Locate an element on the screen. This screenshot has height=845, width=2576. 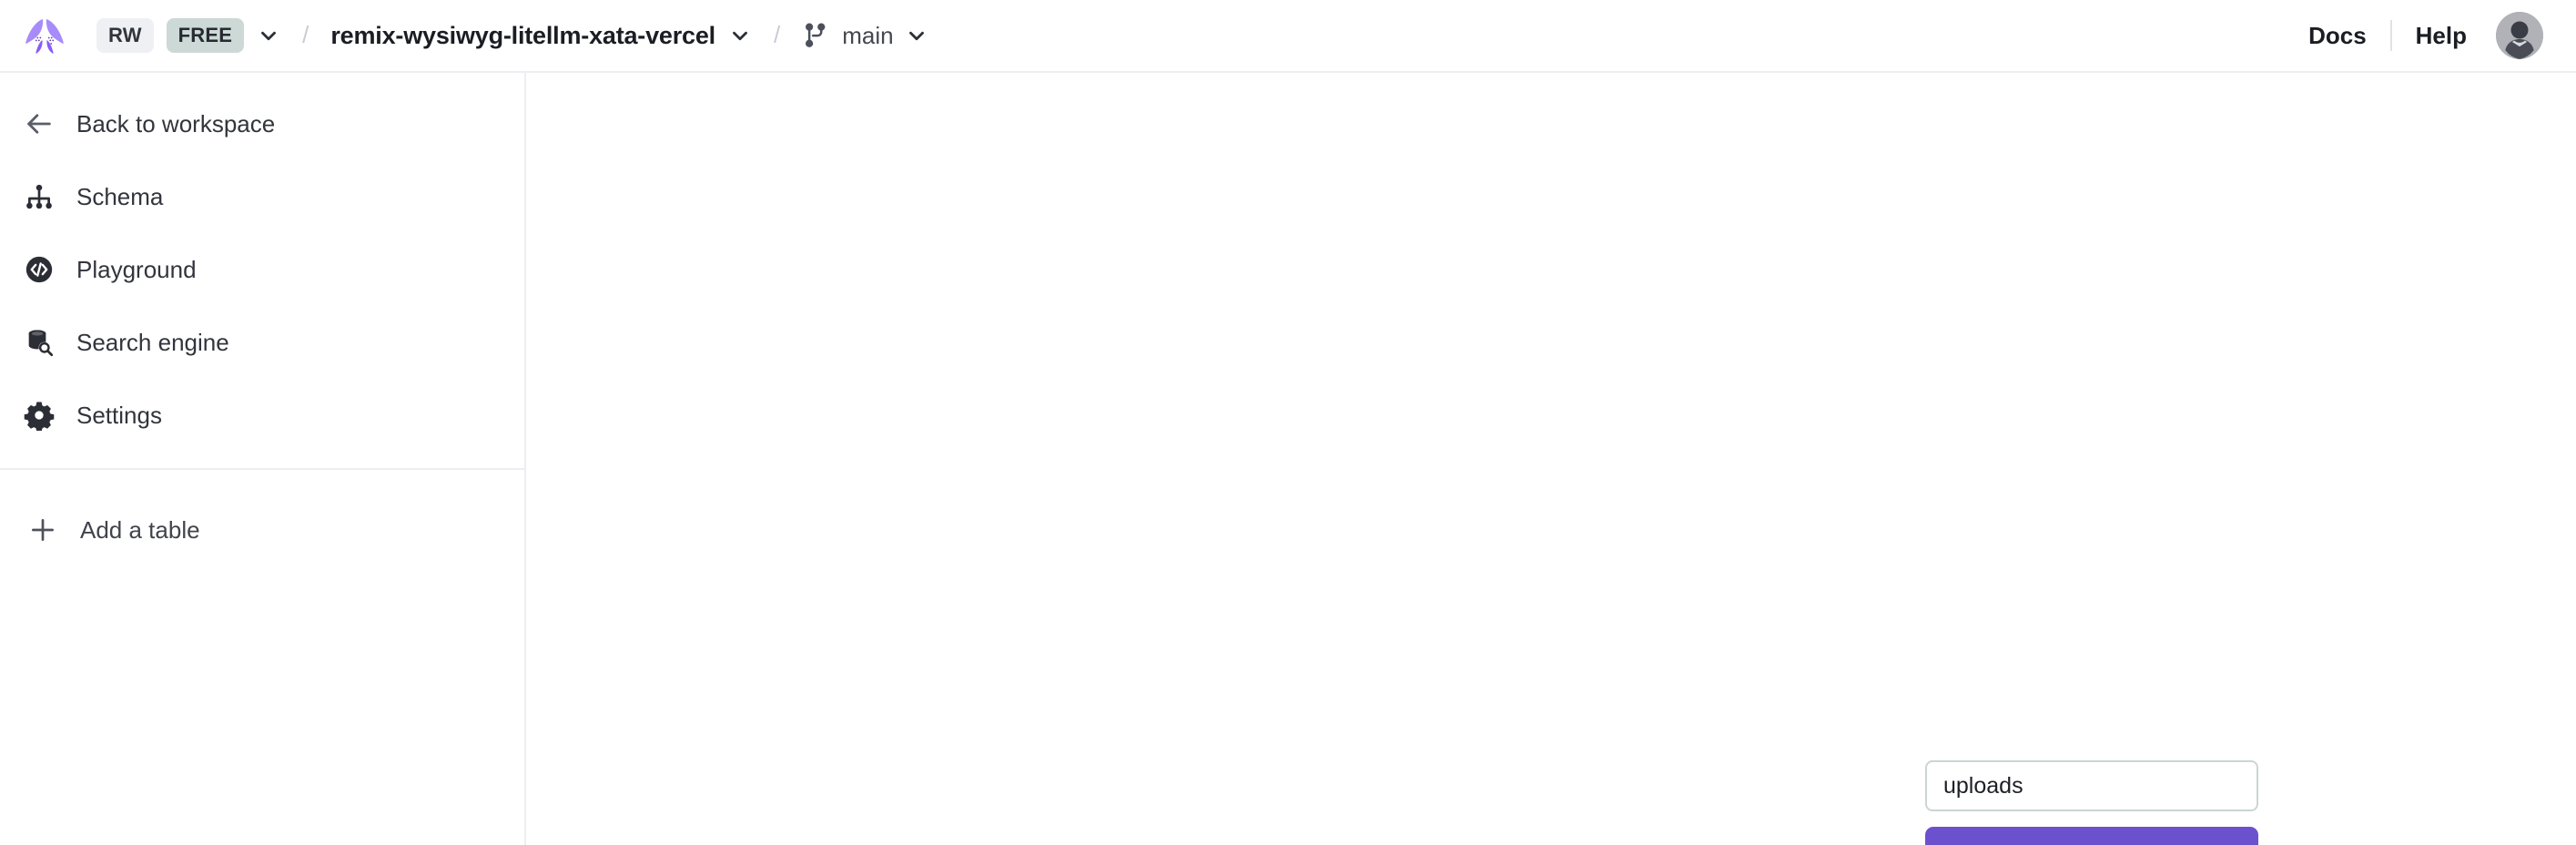
docs-link: Docs is located at coordinates (2337, 36).